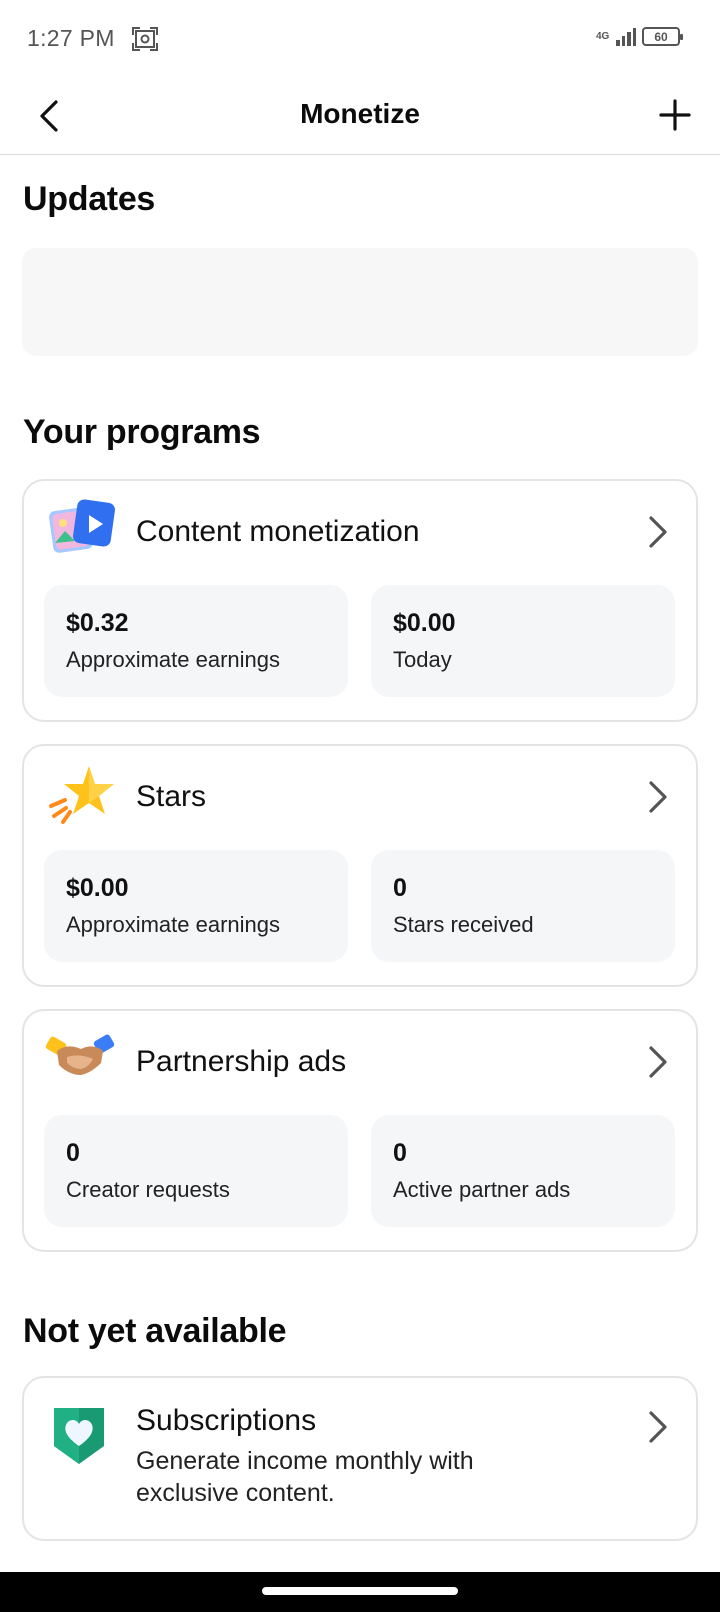  I want to click on stat-value: $0.32, so click(97, 623).